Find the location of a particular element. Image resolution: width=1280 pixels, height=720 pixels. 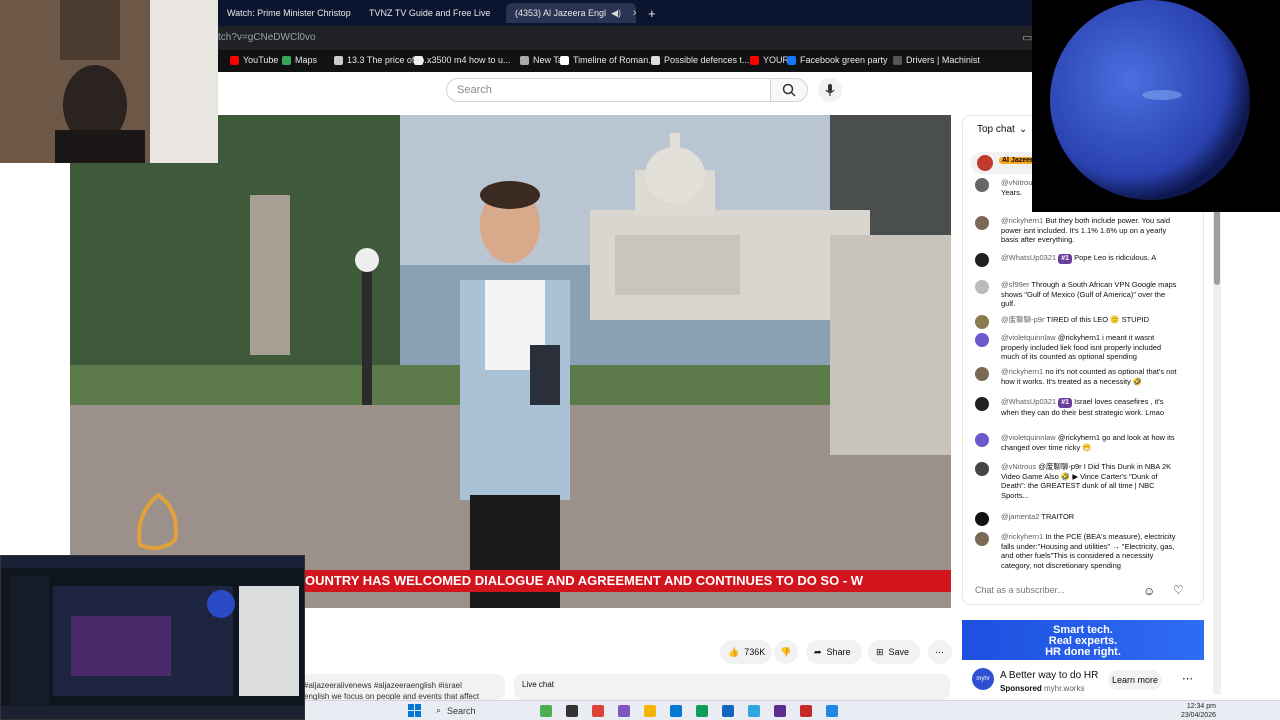

speaker-icon: ◀) is located at coordinates (616, 13).